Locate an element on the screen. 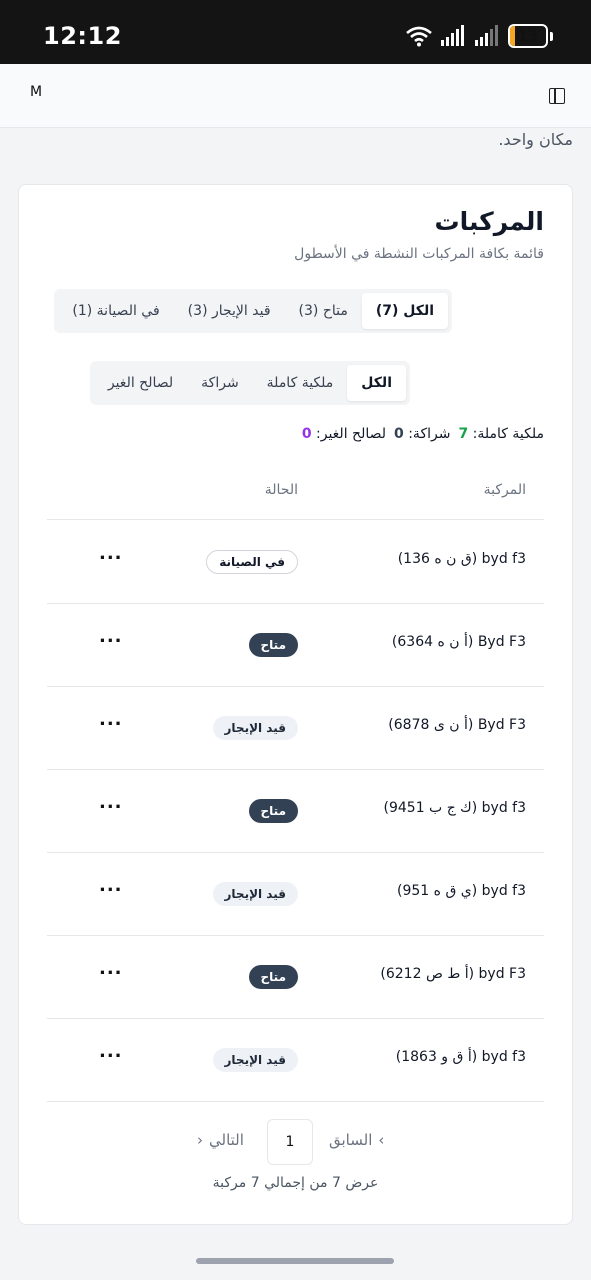 The height and width of the screenshot is (1280, 591). ownership-counts: ملكية كاملة: 7 شراكة: 0 لصالح الغير: 0 is located at coordinates (423, 434).